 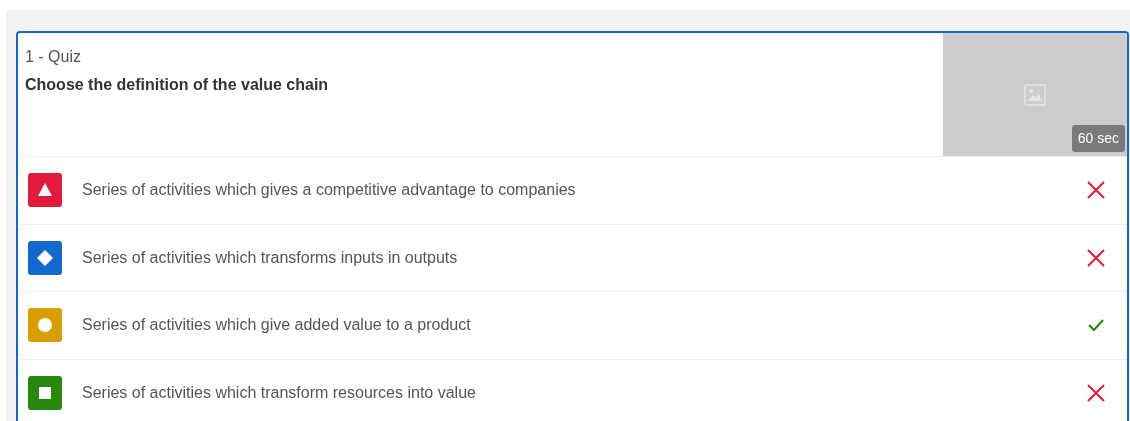 What do you see at coordinates (1035, 94) in the screenshot?
I see `image-icon` at bounding box center [1035, 94].